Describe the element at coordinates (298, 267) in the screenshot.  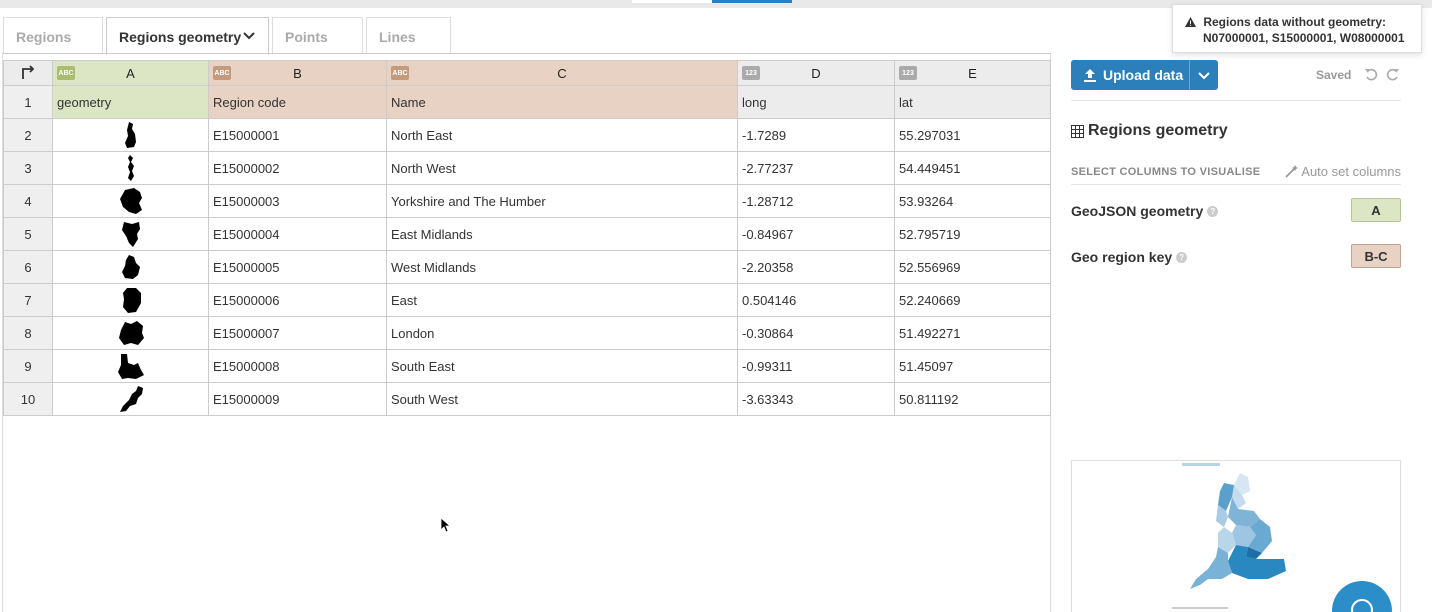
I see `cell-region-code: E15000005` at that location.